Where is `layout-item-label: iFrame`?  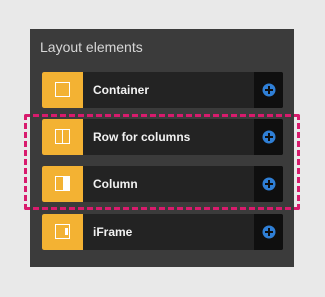
layout-item-label: iFrame is located at coordinates (113, 232).